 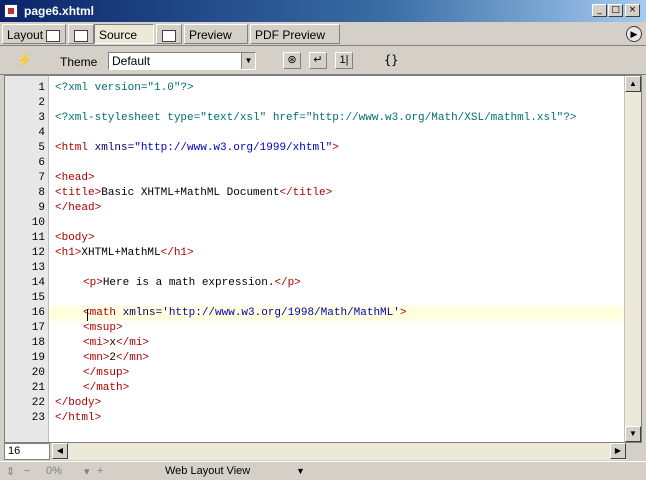 I want to click on line-number: 20, so click(x=38, y=373).